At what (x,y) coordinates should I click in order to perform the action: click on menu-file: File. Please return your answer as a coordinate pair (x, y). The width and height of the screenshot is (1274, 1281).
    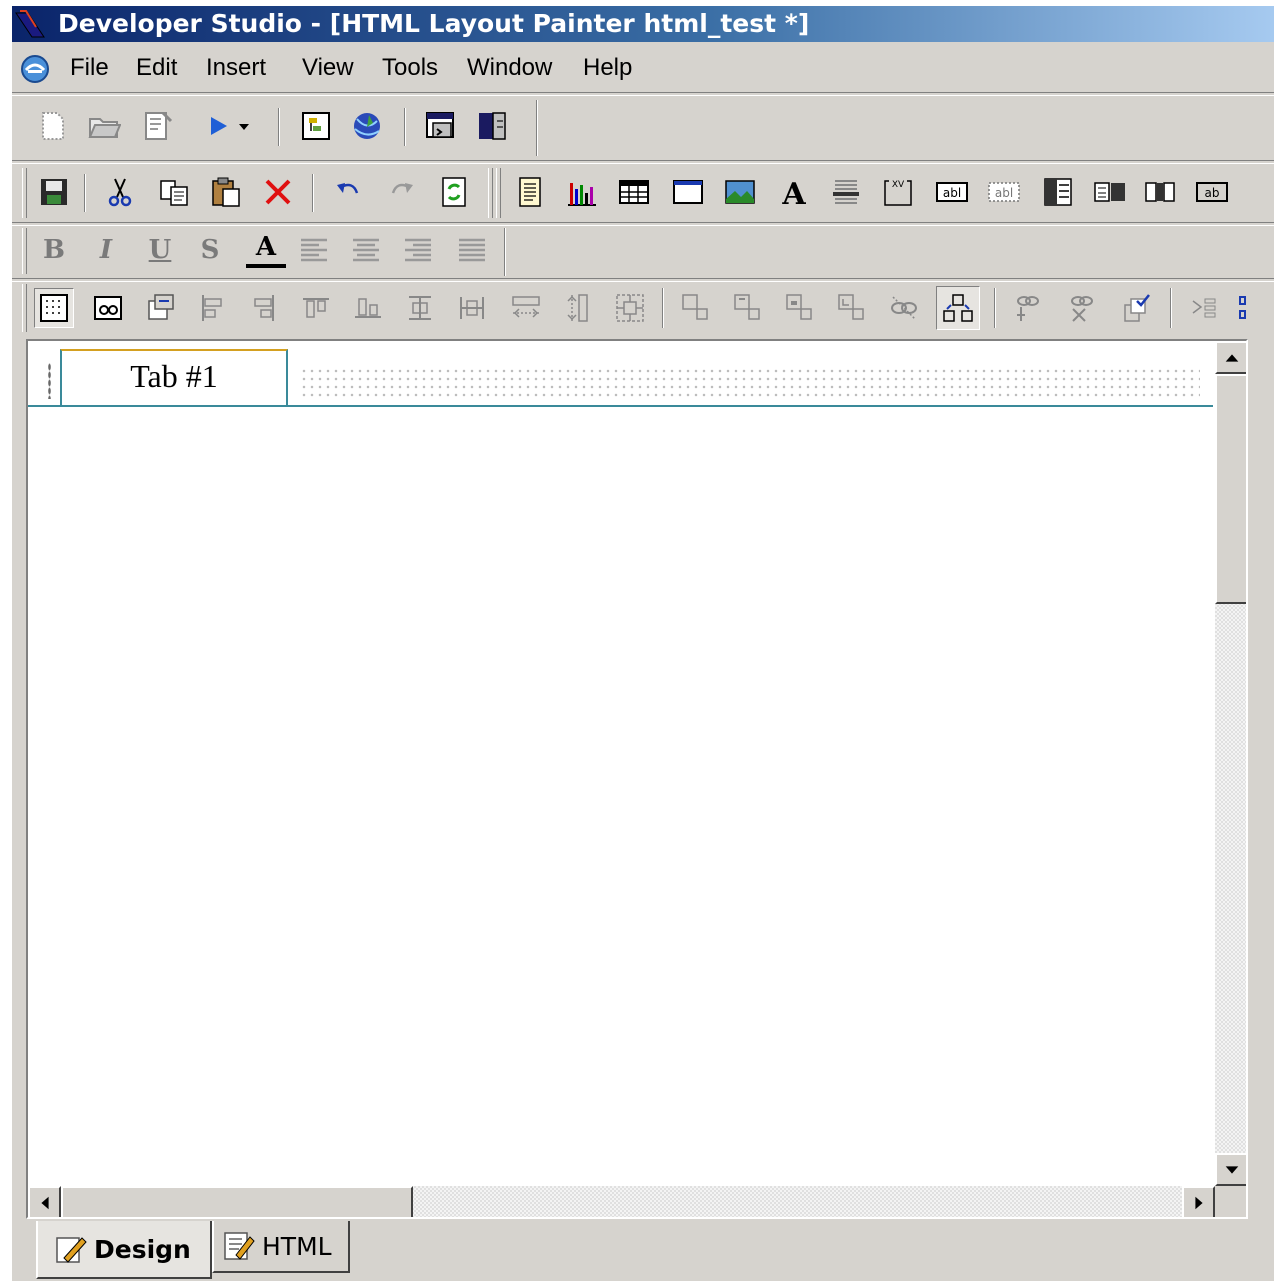
    Looking at the image, I should click on (89, 68).